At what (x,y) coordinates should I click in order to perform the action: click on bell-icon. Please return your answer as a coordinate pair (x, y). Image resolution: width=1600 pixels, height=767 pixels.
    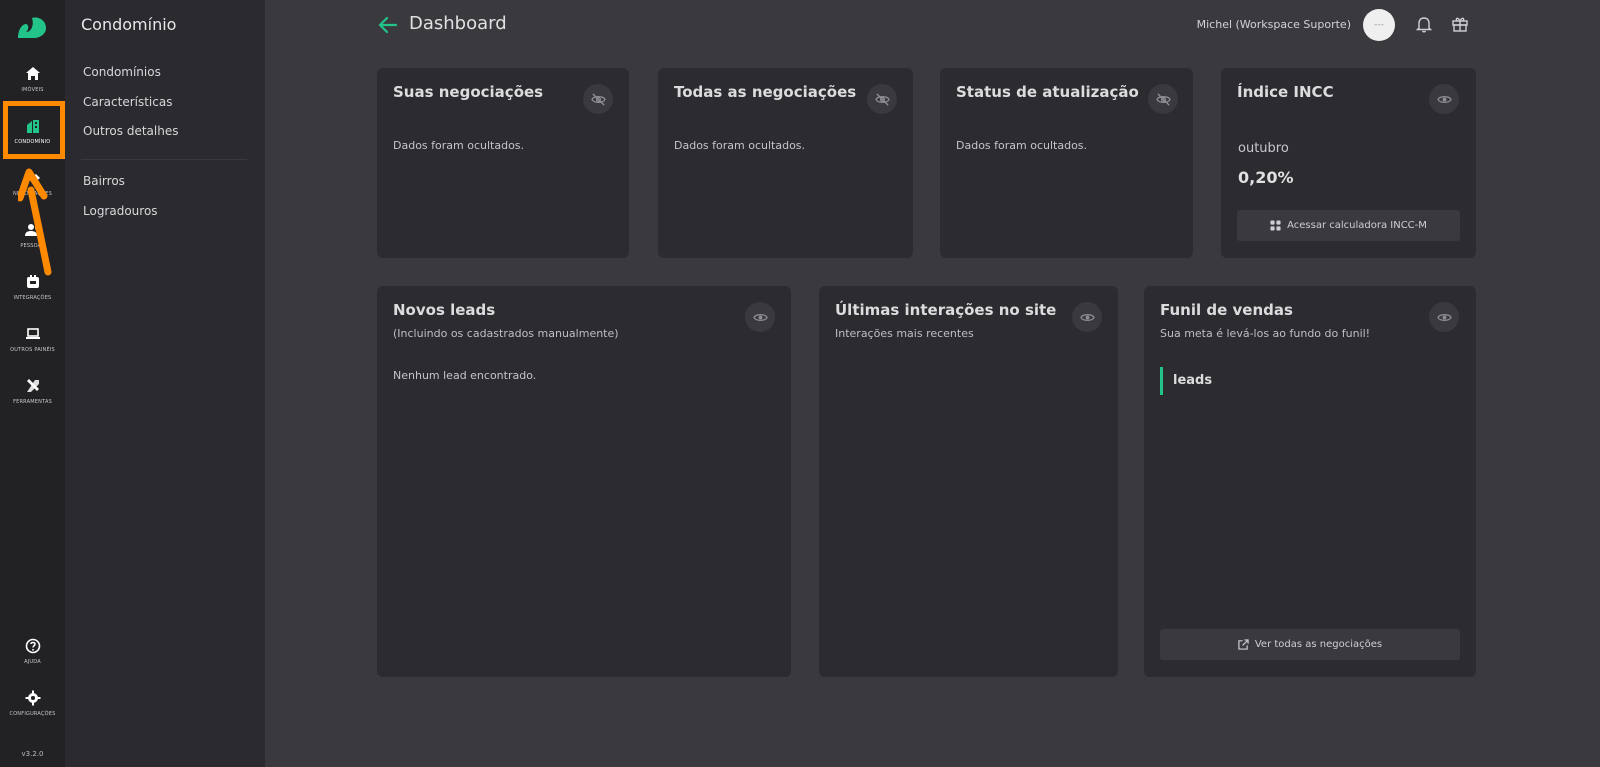
    Looking at the image, I should click on (1424, 24).